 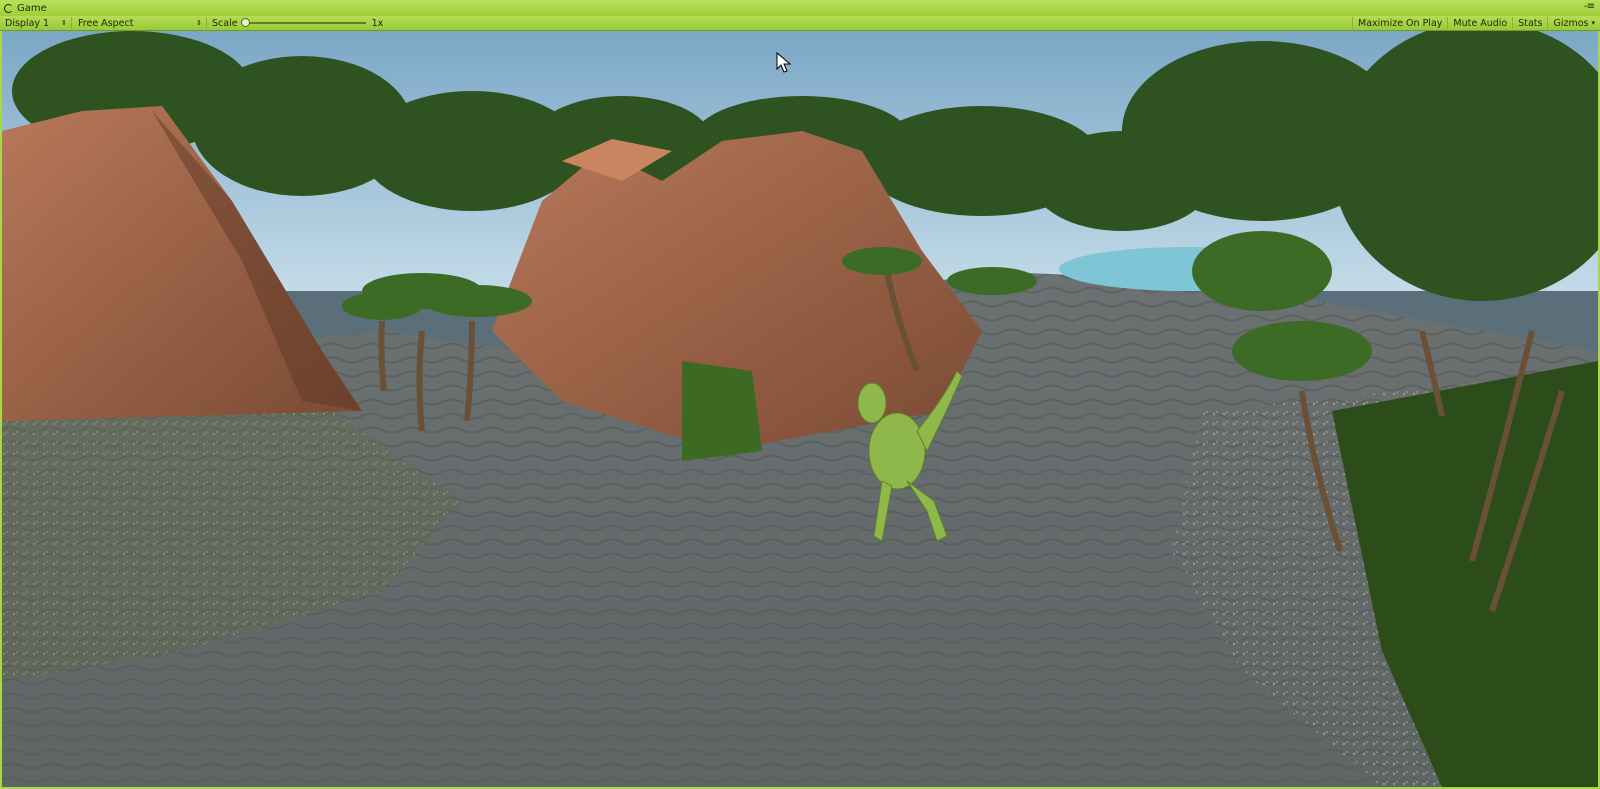 What do you see at coordinates (8, 8) in the screenshot?
I see `unity-logo-icon` at bounding box center [8, 8].